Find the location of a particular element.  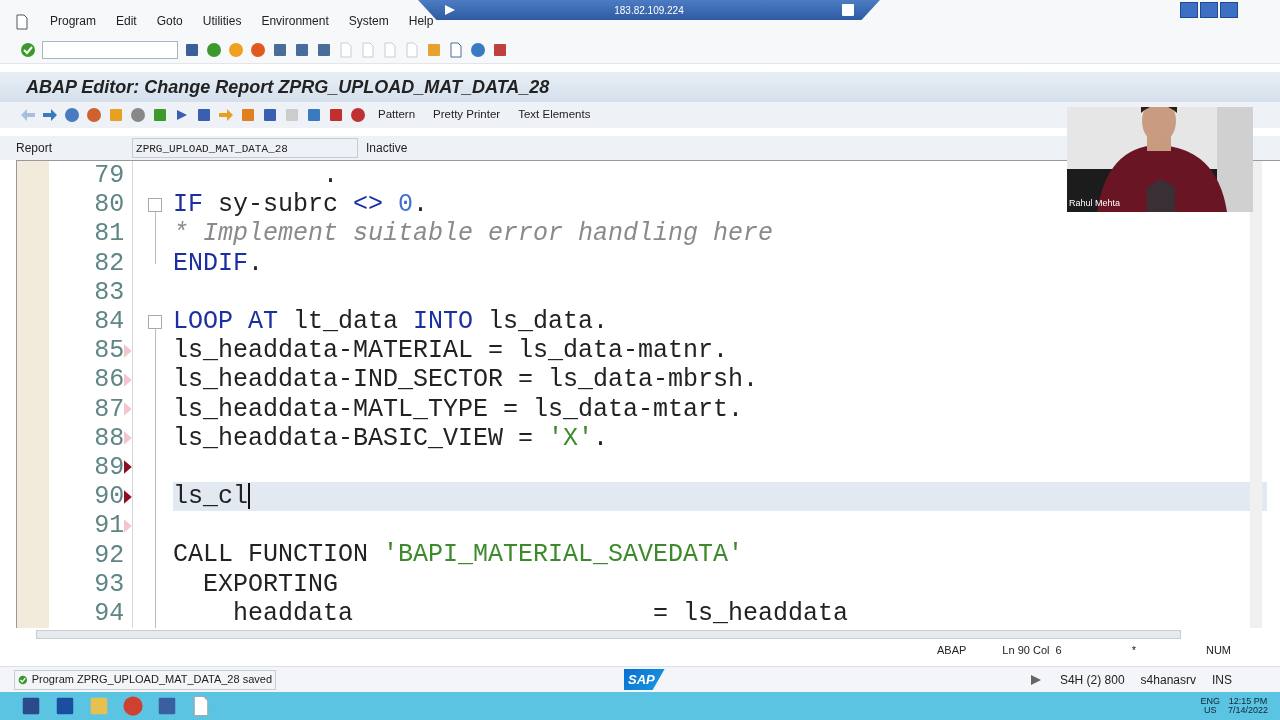

clock-date: 7/14/2022 is located at coordinates (1247, 710).